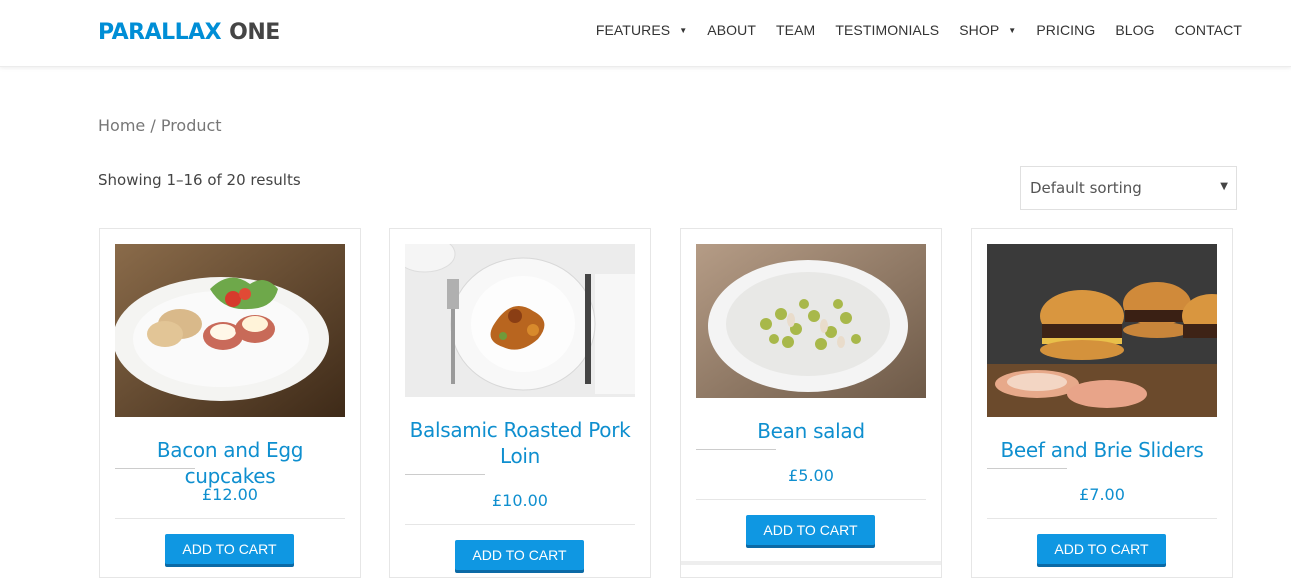  What do you see at coordinates (520, 443) in the screenshot?
I see `product-title: Balsamic Roasted Pork Loin` at bounding box center [520, 443].